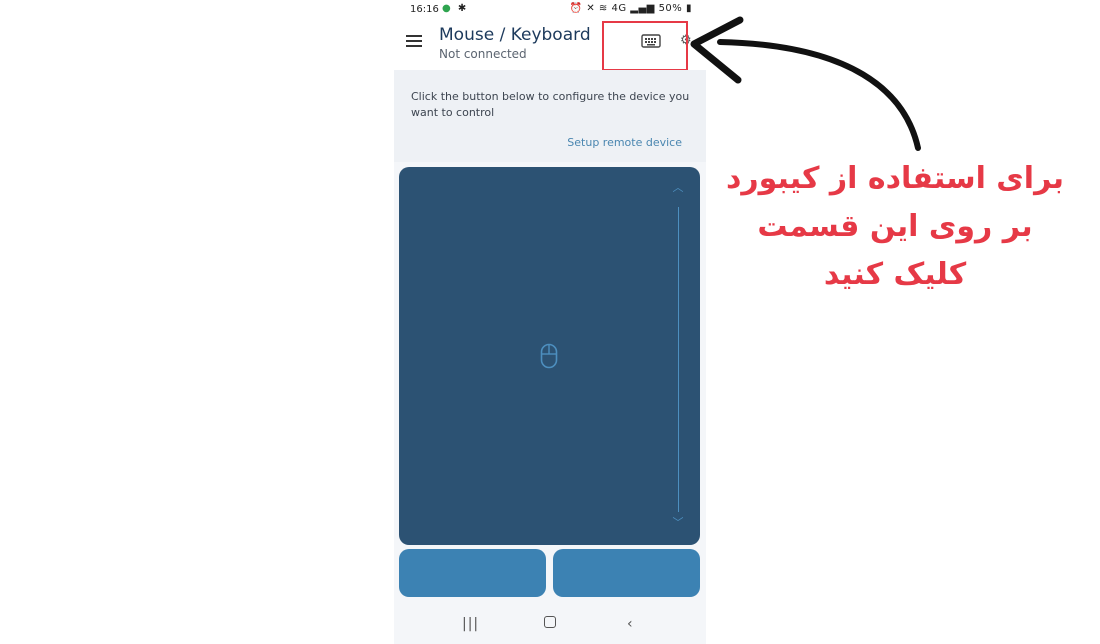  I want to click on hamburger-menu-icon, so click(414, 41).